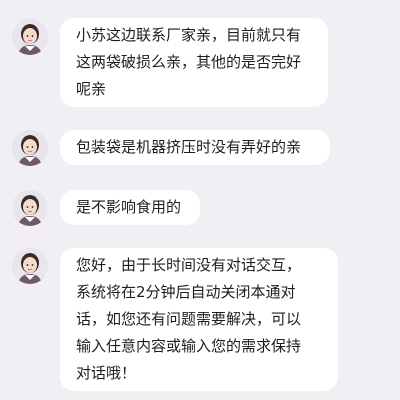  I want to click on message-line: 您好，由于长时间没有对话交互，, so click(189, 265).